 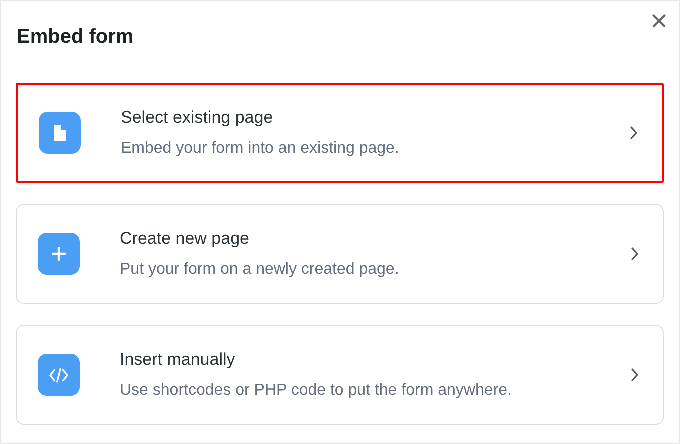 I want to click on option-description: Embed your form into an existing page., so click(x=260, y=148).